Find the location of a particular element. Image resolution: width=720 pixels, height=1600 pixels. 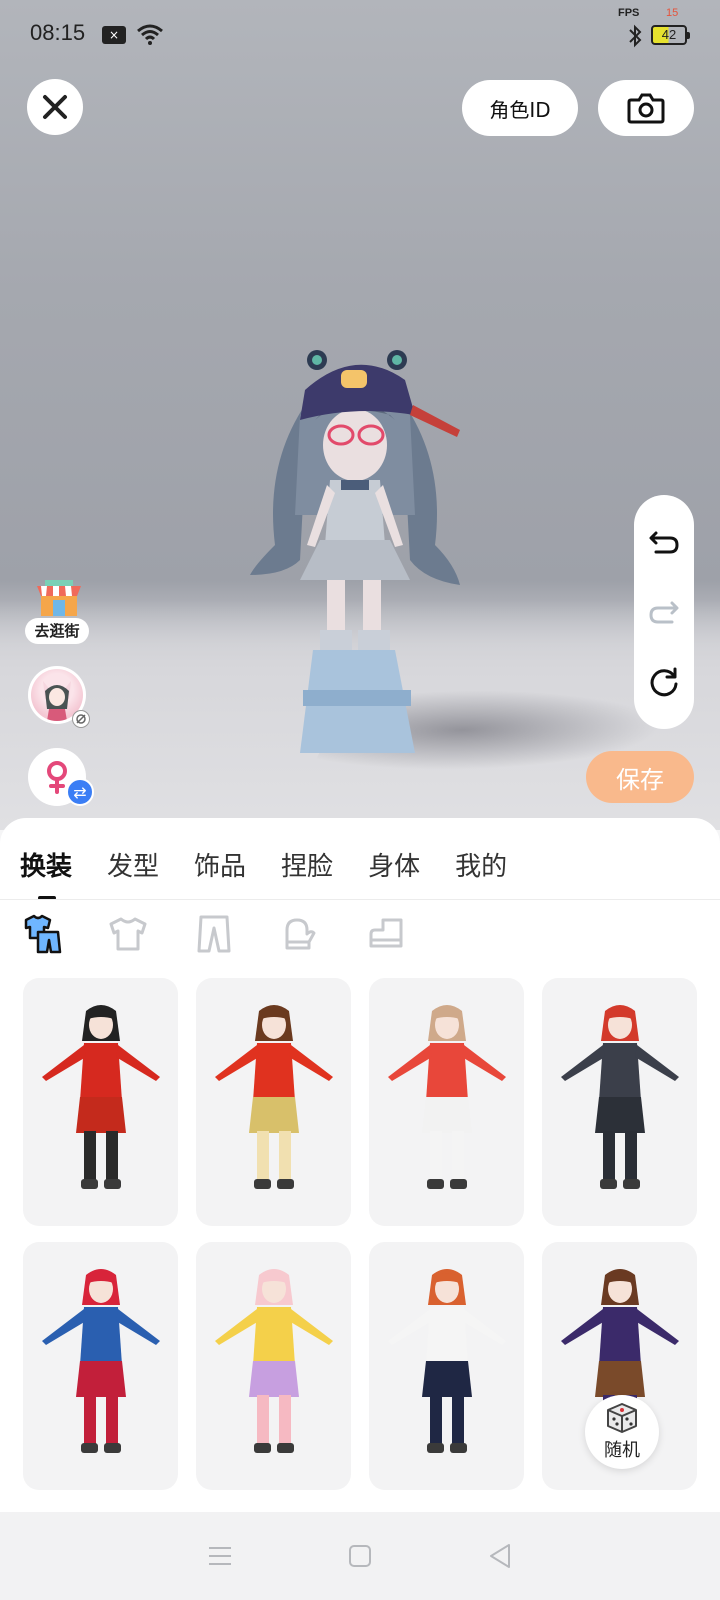

reset-icon is located at coordinates (664, 682).